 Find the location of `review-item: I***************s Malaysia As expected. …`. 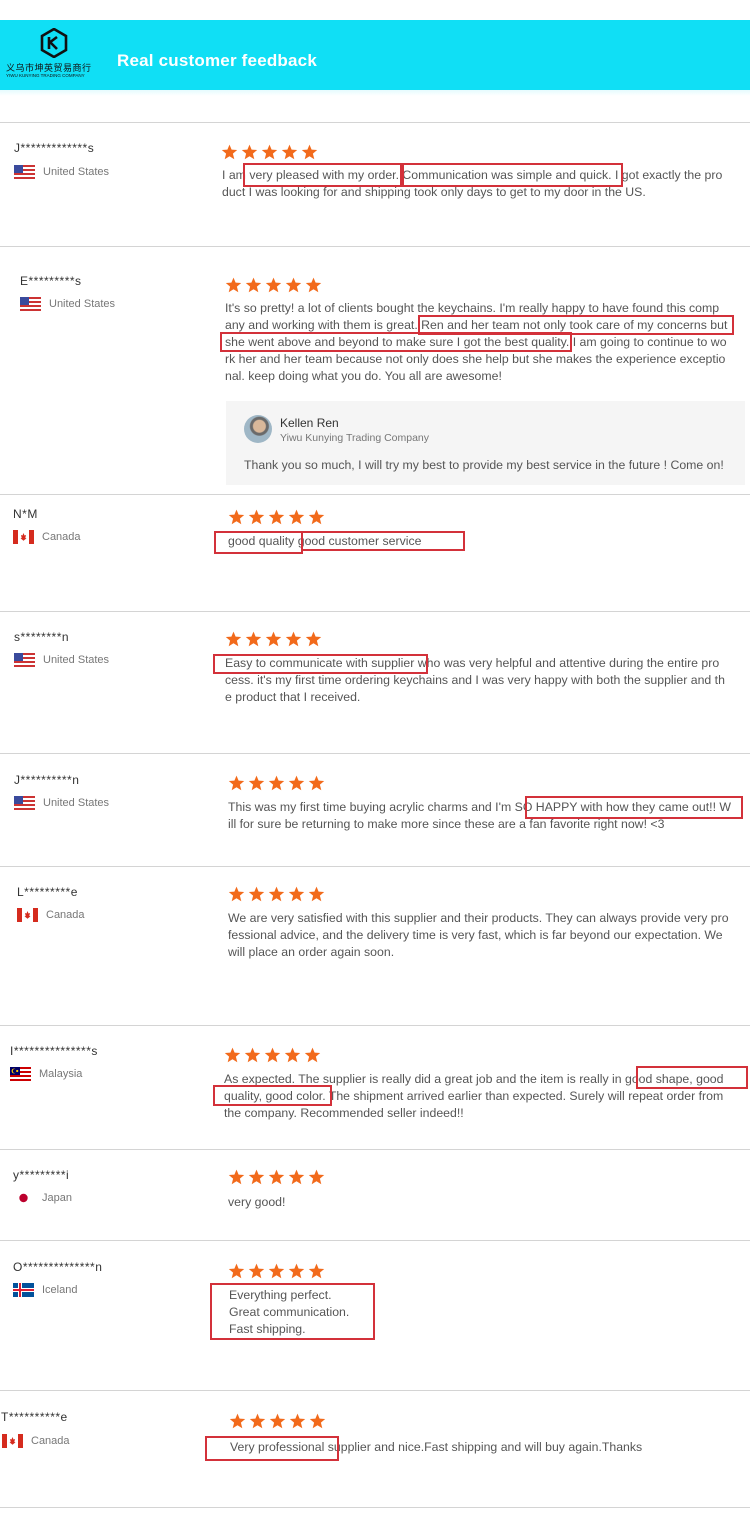

review-item: I***************s Malaysia As expected. … is located at coordinates (375, 1087).